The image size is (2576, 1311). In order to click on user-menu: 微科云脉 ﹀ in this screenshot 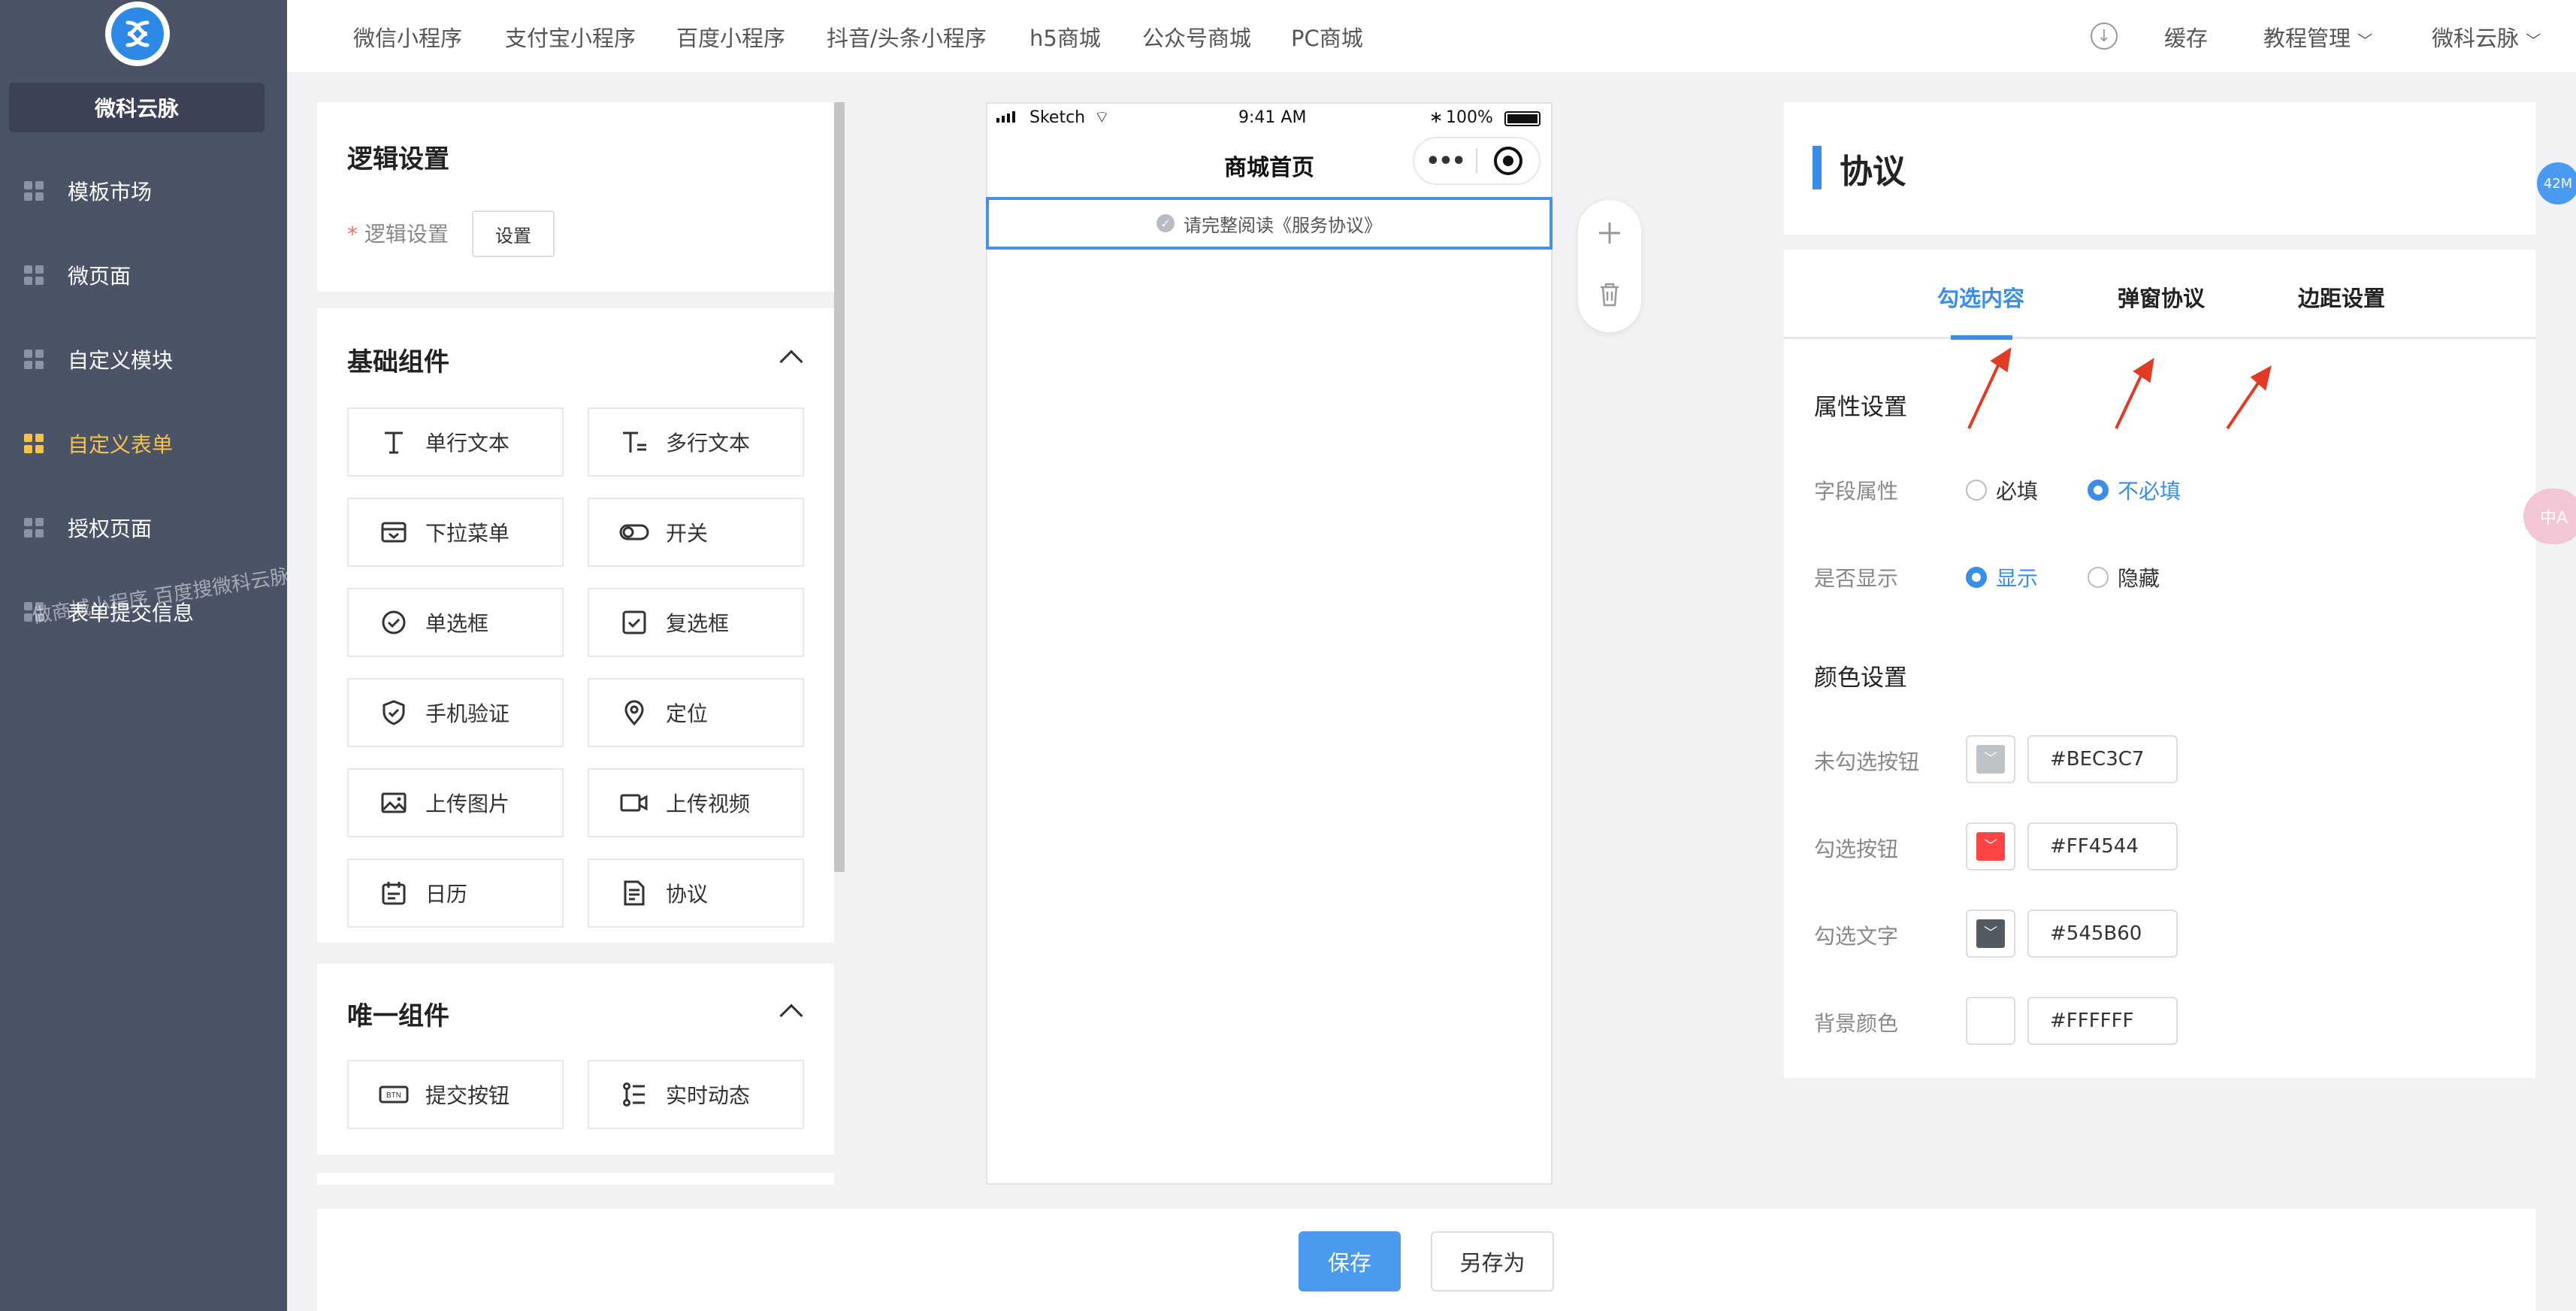, I will do `click(2486, 37)`.